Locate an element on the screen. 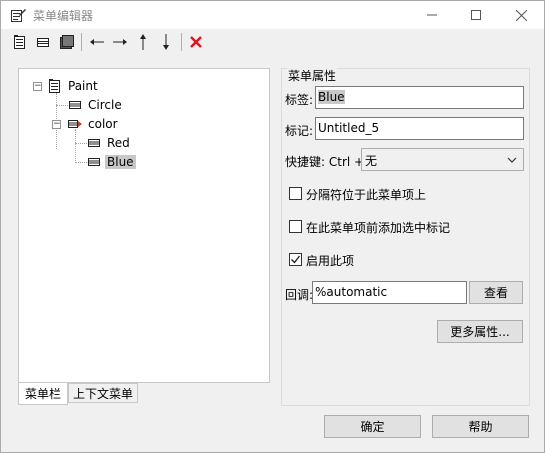 The height and width of the screenshot is (453, 545). tree-item-paint: Paint is located at coordinates (73, 86).